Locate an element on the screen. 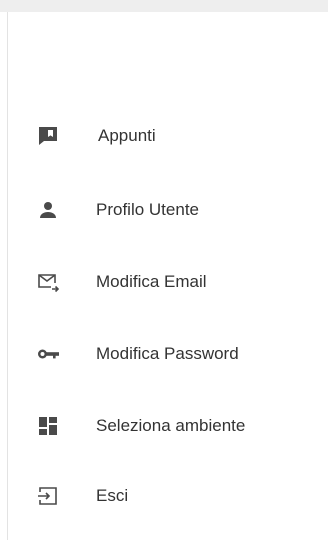 This screenshot has width=328, height=540. menu-item-appunti: Appunti is located at coordinates (164, 136).